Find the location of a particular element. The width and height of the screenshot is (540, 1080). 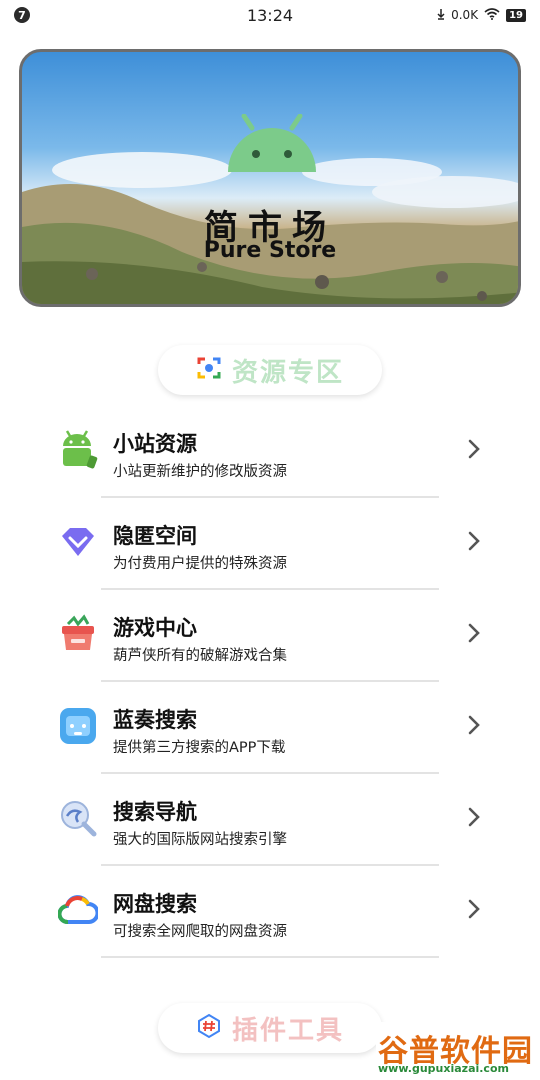

resource-section-button: 资源专区 is located at coordinates (270, 370).